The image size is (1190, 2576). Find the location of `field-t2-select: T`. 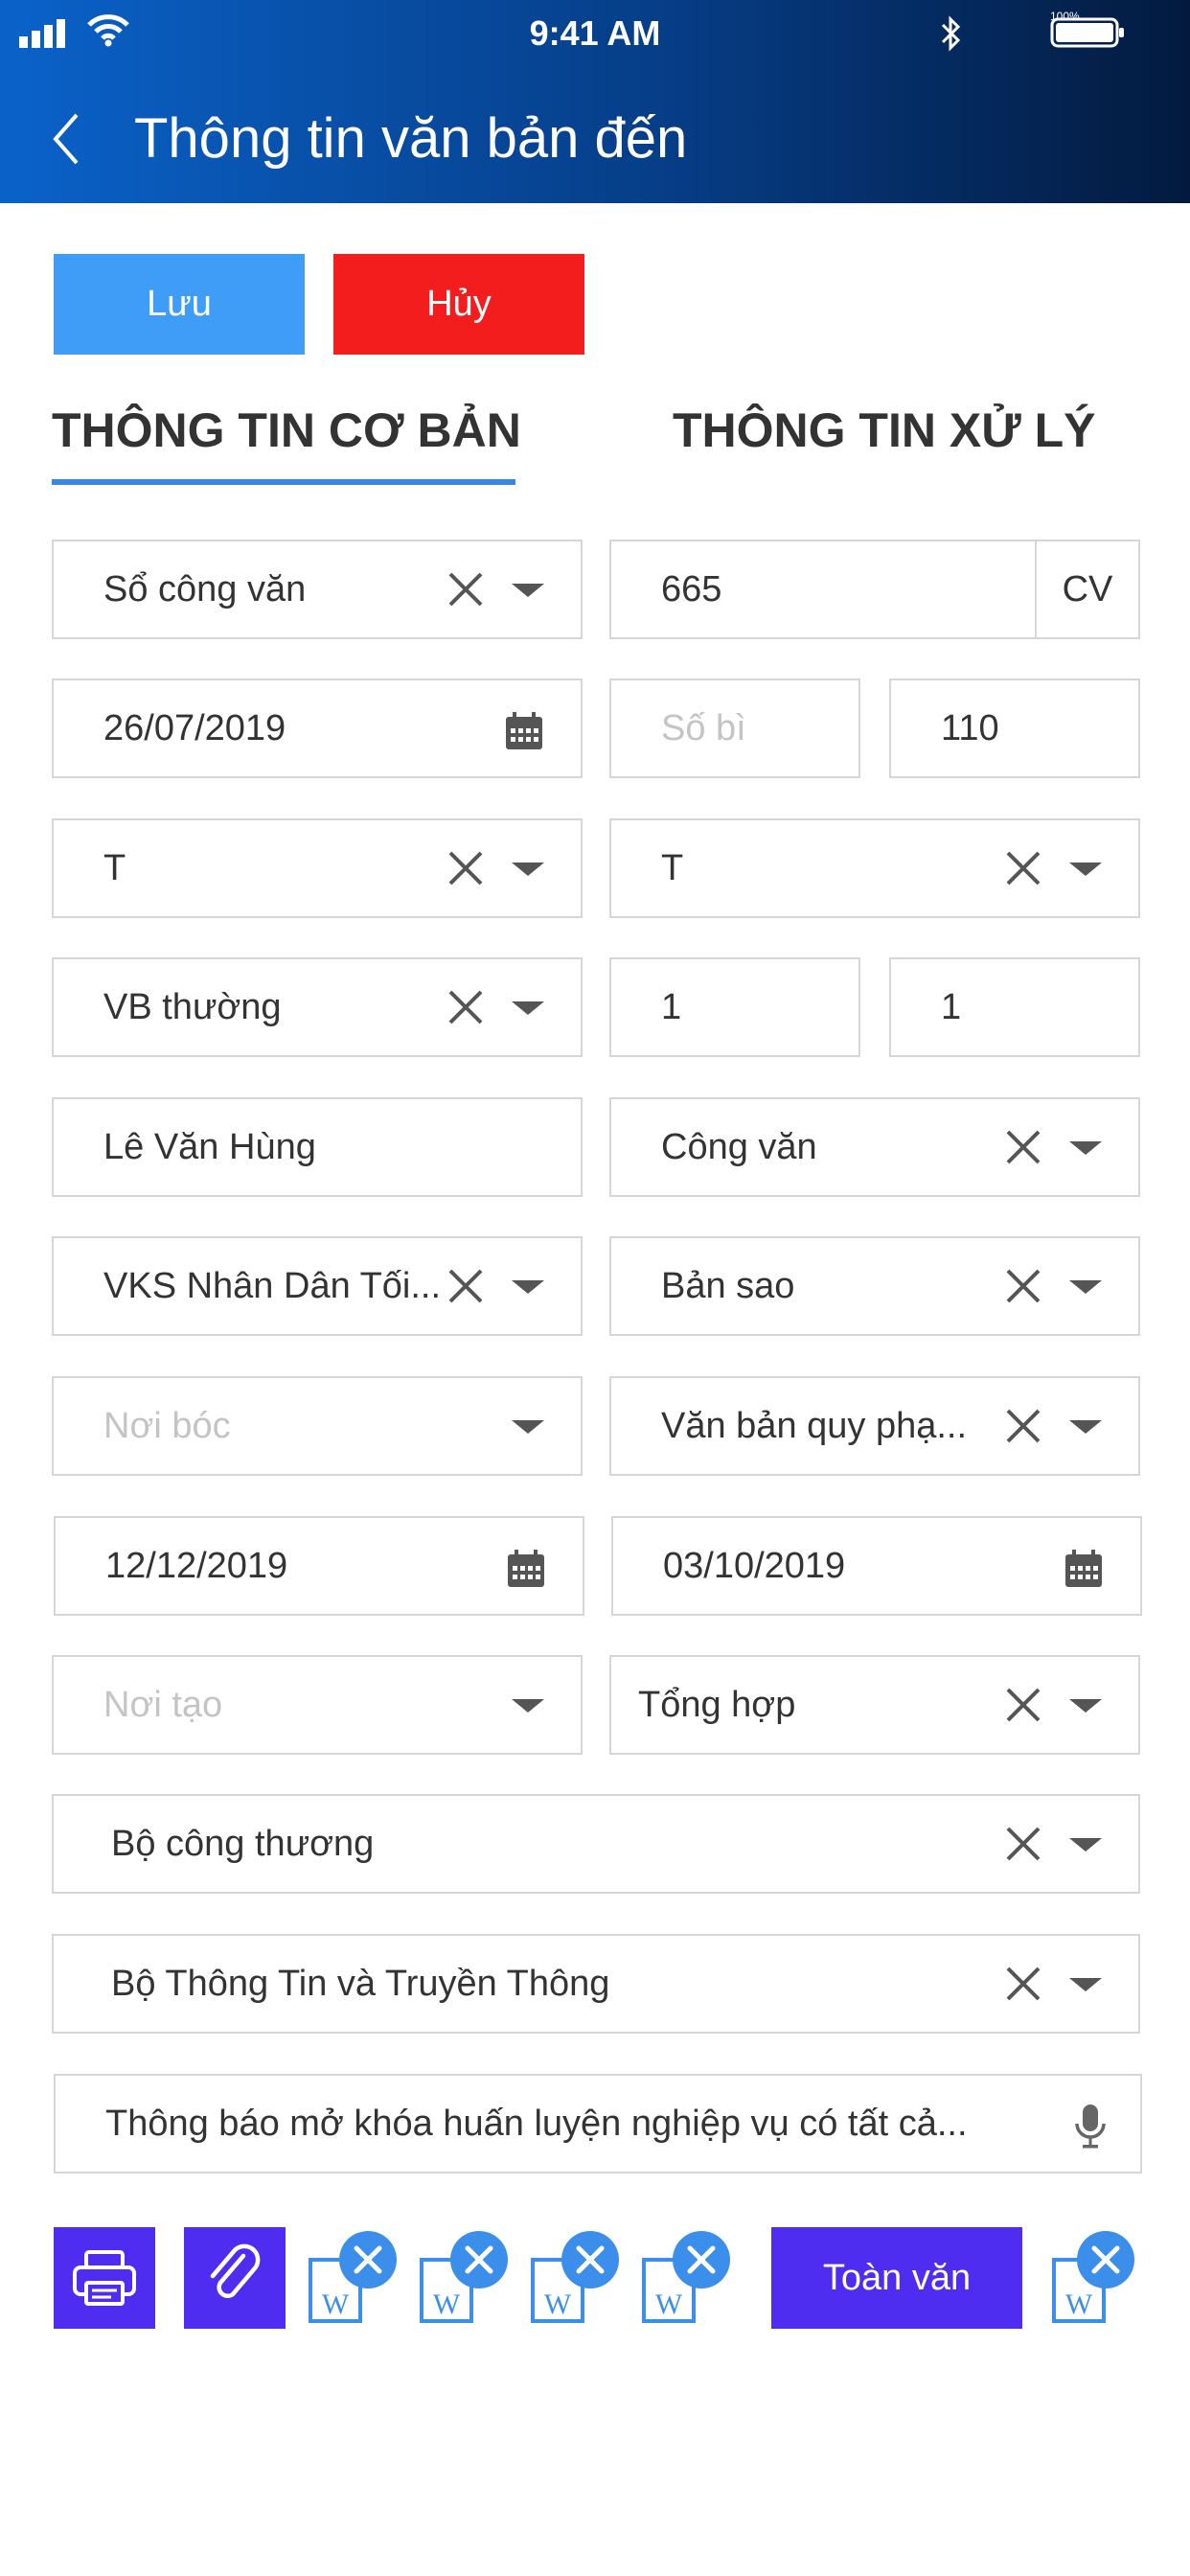

field-t2-select: T is located at coordinates (874, 868).